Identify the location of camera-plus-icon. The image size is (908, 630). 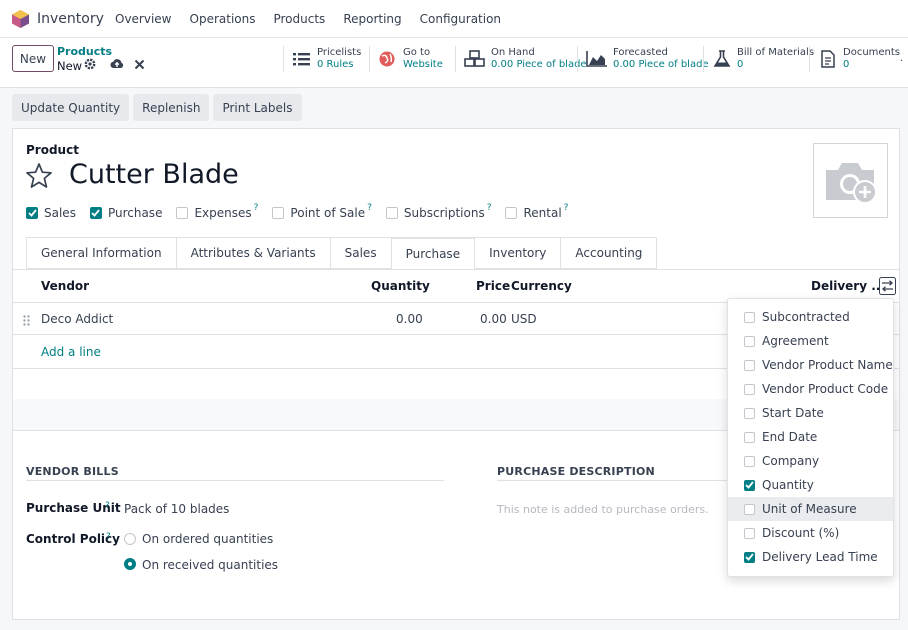
(851, 183).